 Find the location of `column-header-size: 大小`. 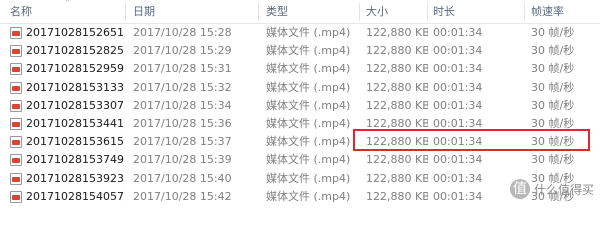

column-header-size: 大小 is located at coordinates (377, 12).